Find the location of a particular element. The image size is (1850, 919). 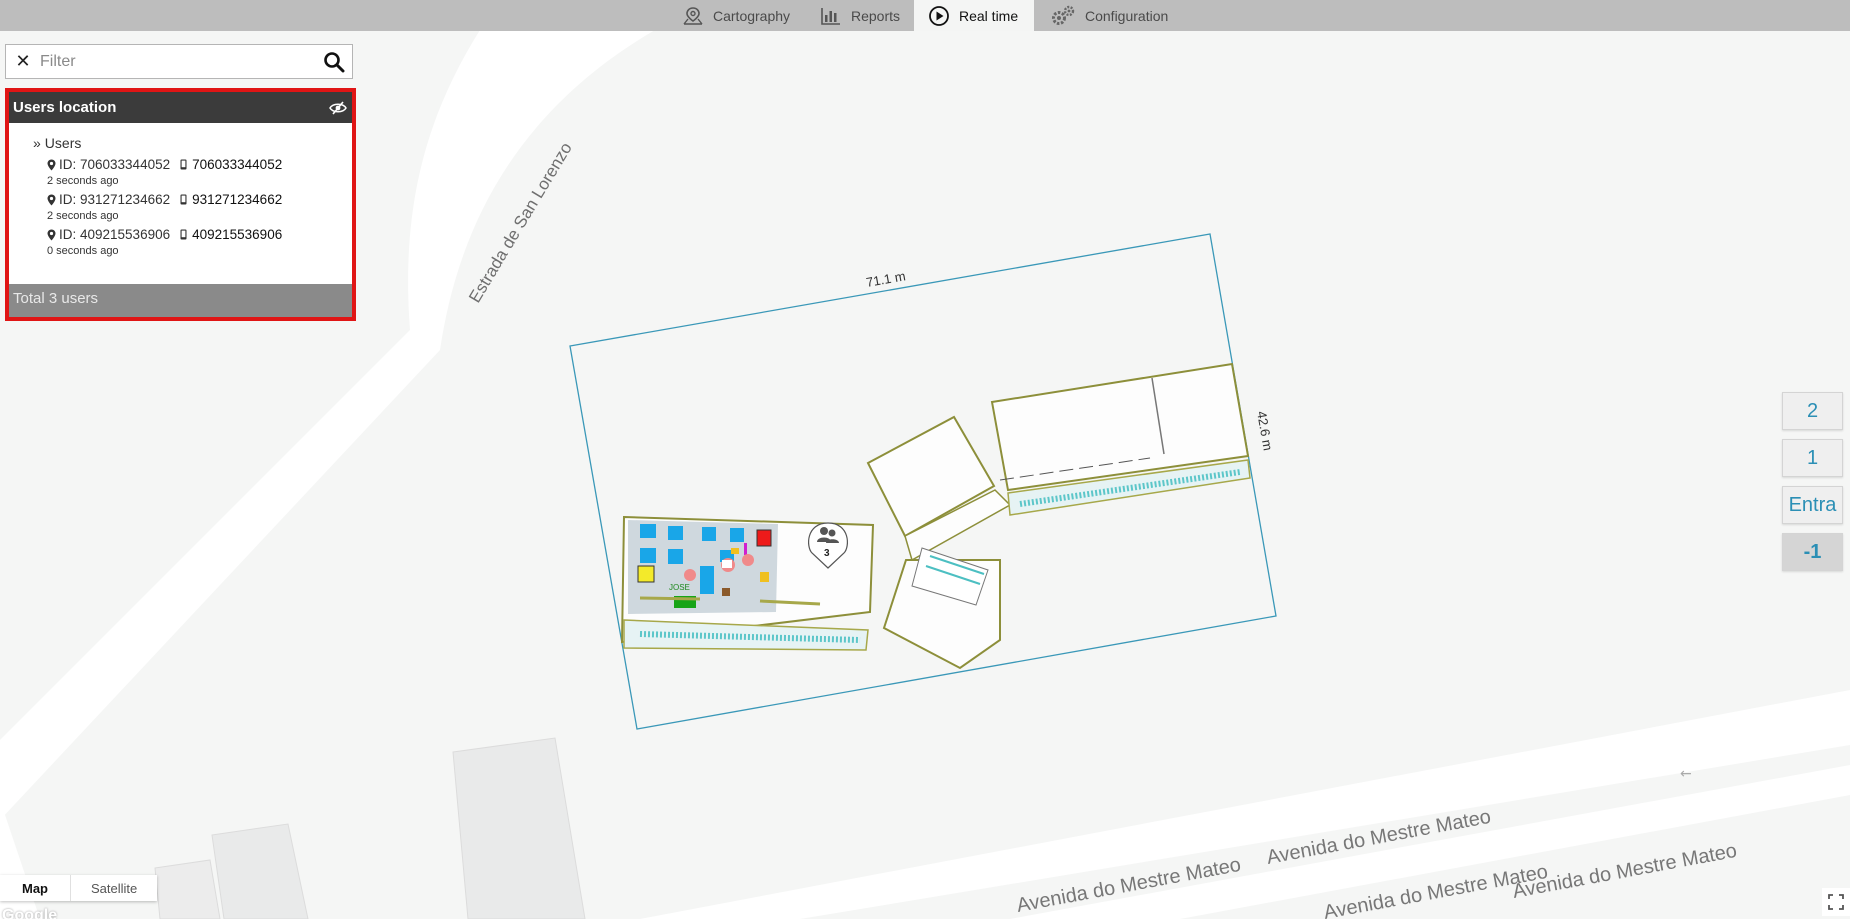

user-id: ID: 409215536906 is located at coordinates (115, 234).